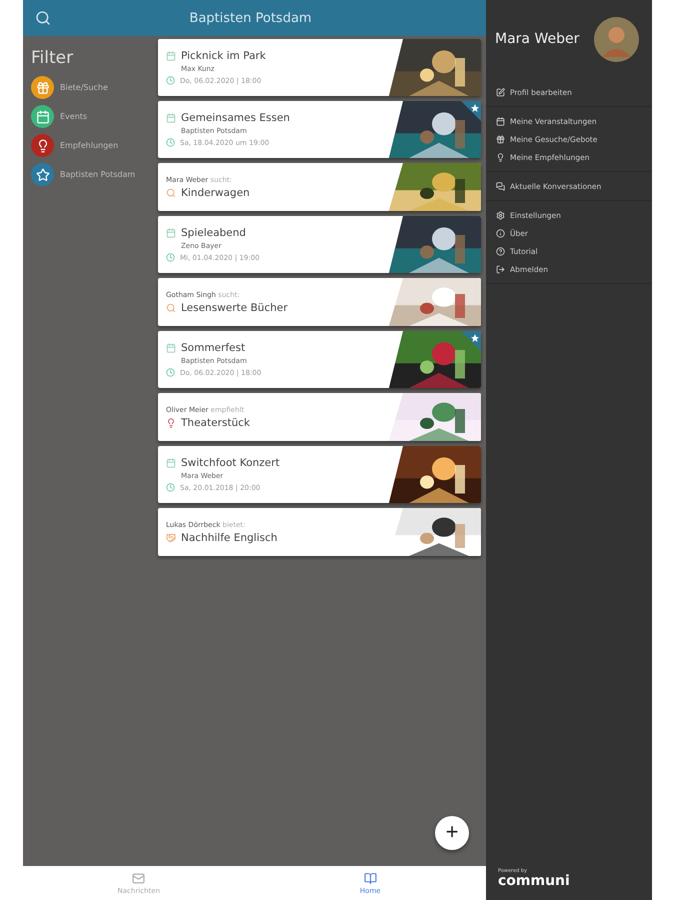 The width and height of the screenshot is (675, 900). Describe the element at coordinates (500, 251) in the screenshot. I see `help-icon` at that location.